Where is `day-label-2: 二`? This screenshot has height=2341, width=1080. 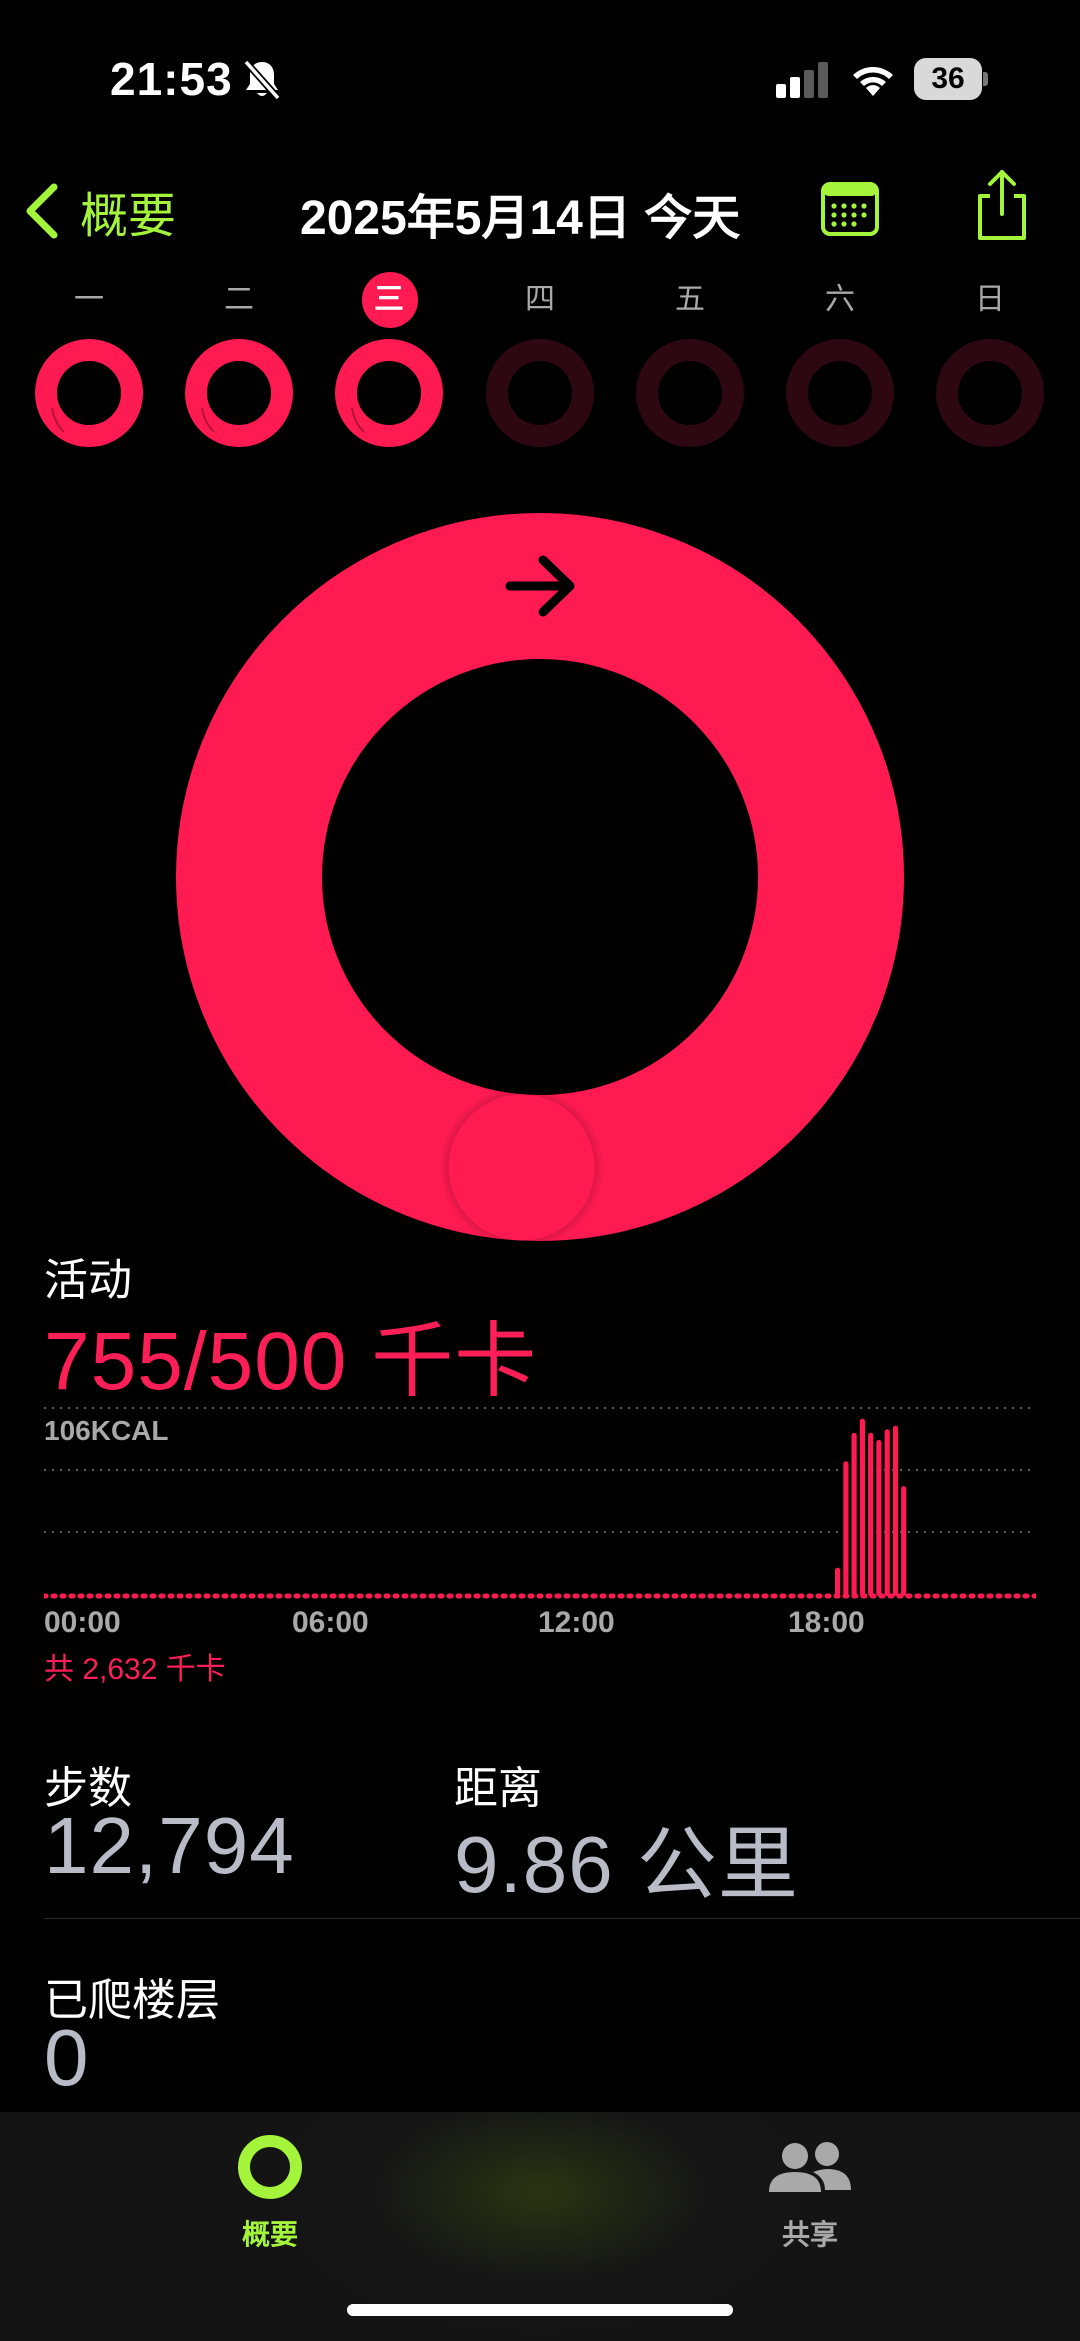
day-label-2: 二 is located at coordinates (239, 299).